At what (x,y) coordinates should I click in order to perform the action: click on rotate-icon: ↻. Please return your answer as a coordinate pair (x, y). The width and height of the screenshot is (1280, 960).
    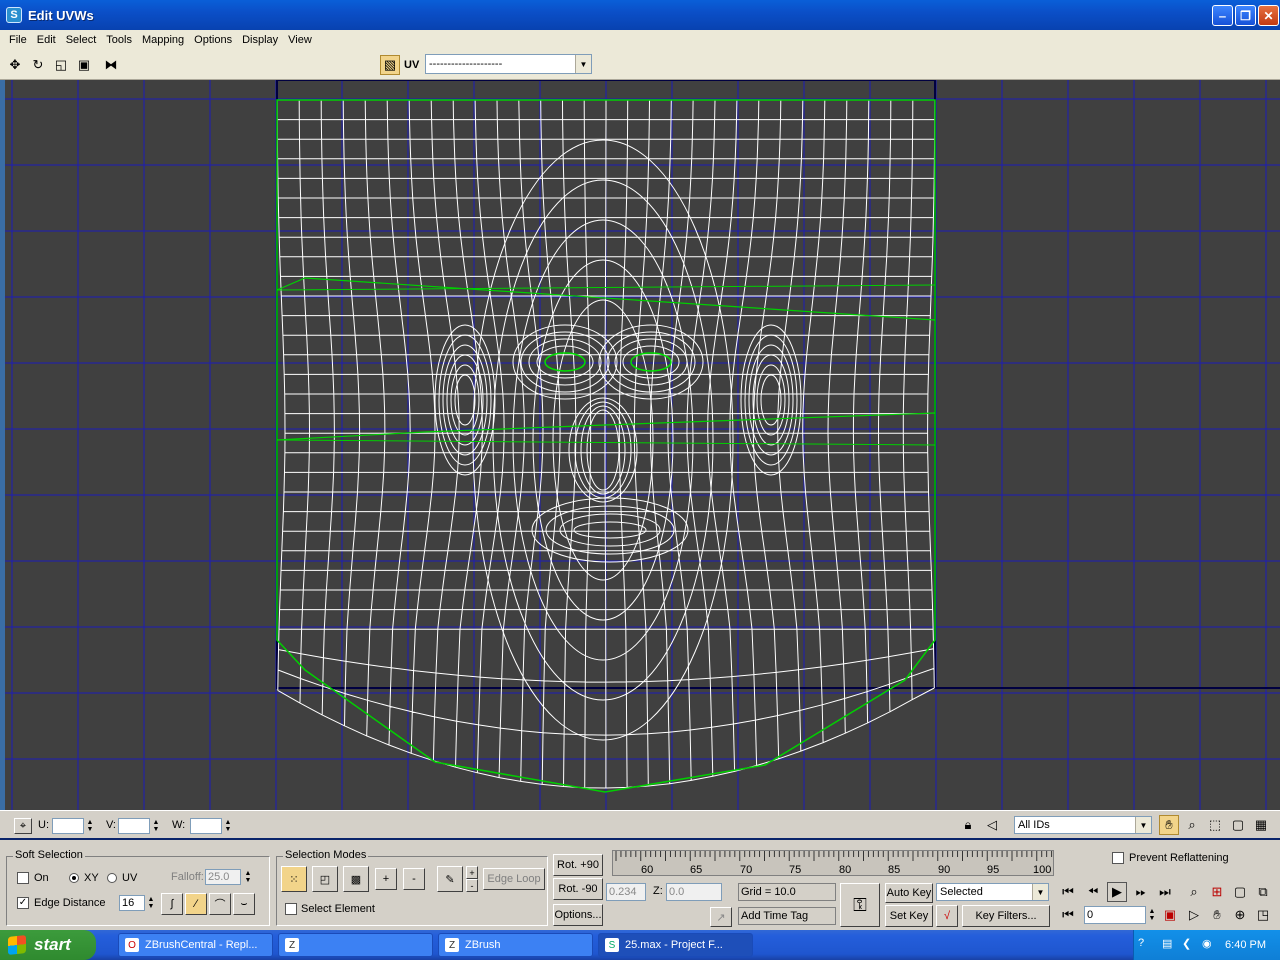
    Looking at the image, I should click on (38, 65).